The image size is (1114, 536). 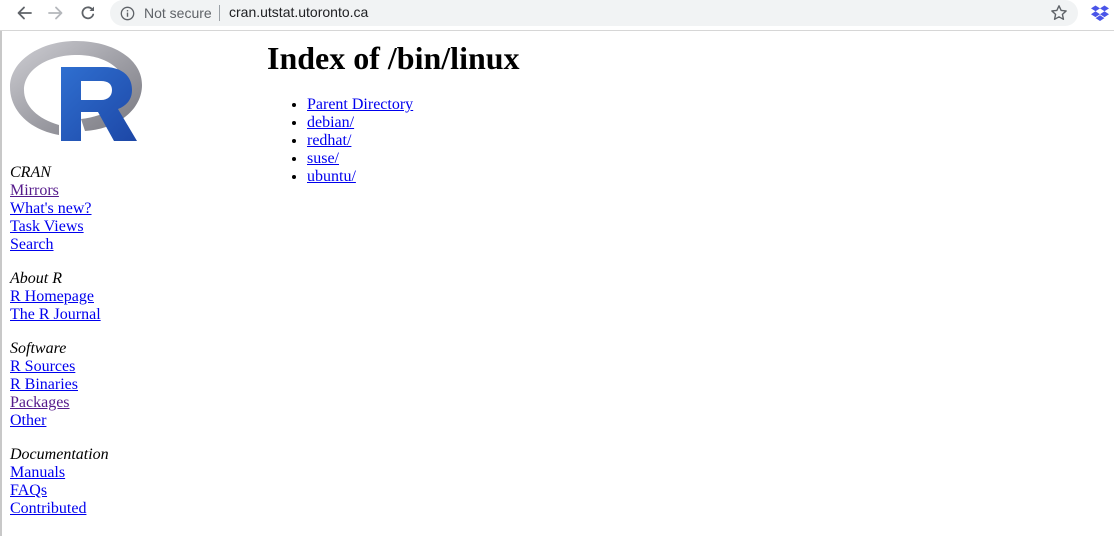 I want to click on sidebar-link-task-views: Task Views, so click(x=110, y=227).